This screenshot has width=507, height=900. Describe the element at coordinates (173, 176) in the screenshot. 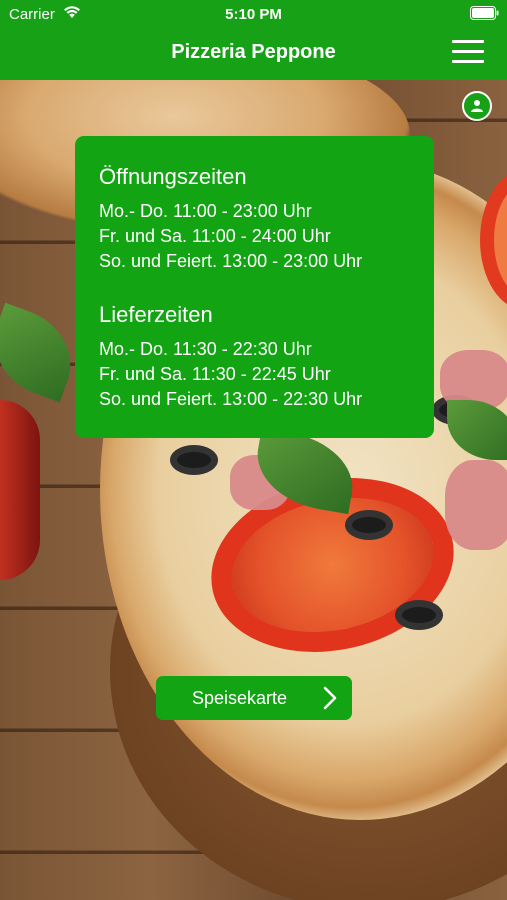

I see `opening-hours-title: Öffnungszeiten` at that location.